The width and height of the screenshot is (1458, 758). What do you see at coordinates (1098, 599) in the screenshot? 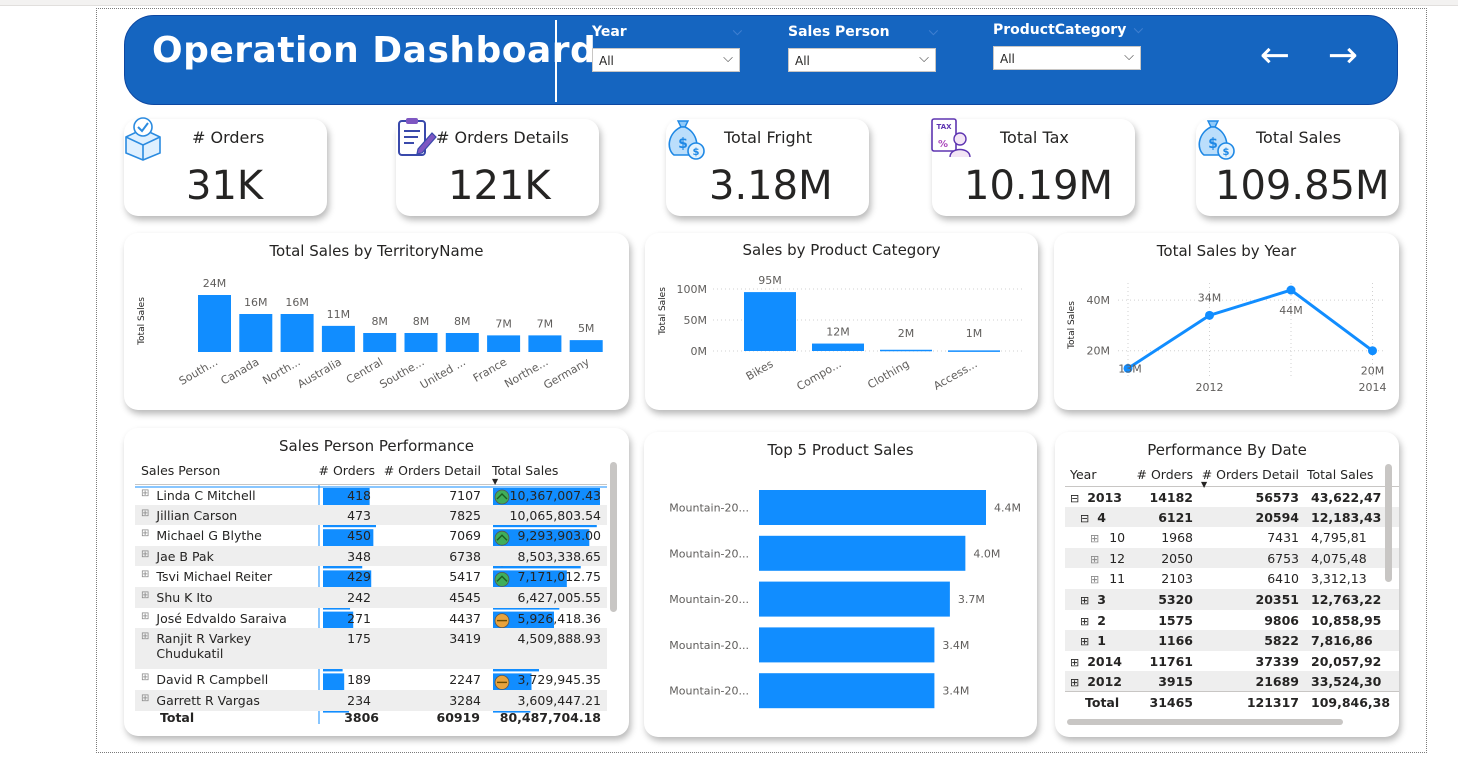
I see `year-cell: ⊞ 3` at bounding box center [1098, 599].